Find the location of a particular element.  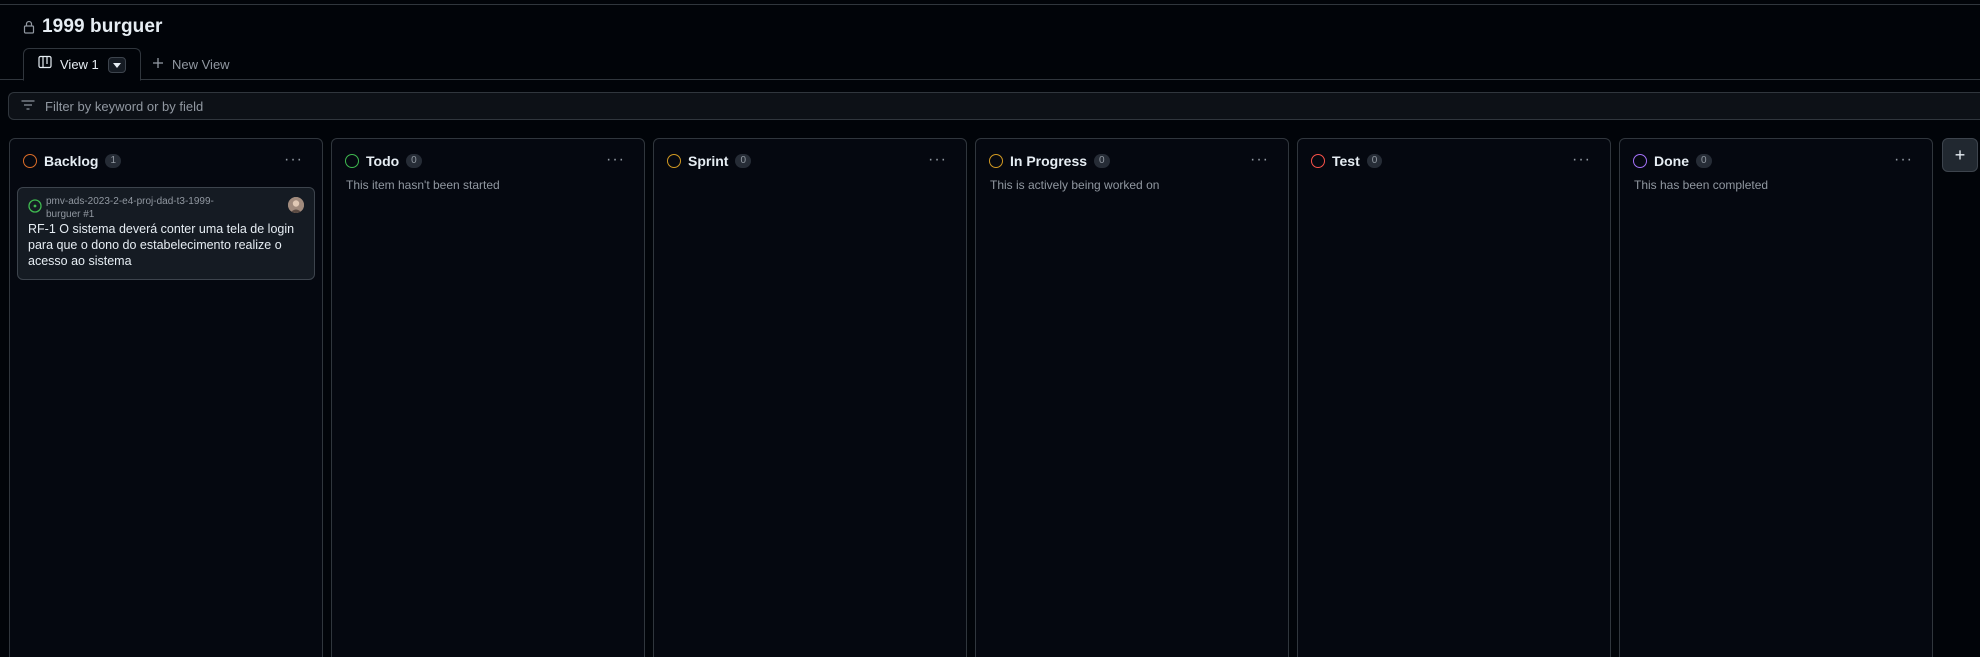

add-column-button: + is located at coordinates (1960, 155).